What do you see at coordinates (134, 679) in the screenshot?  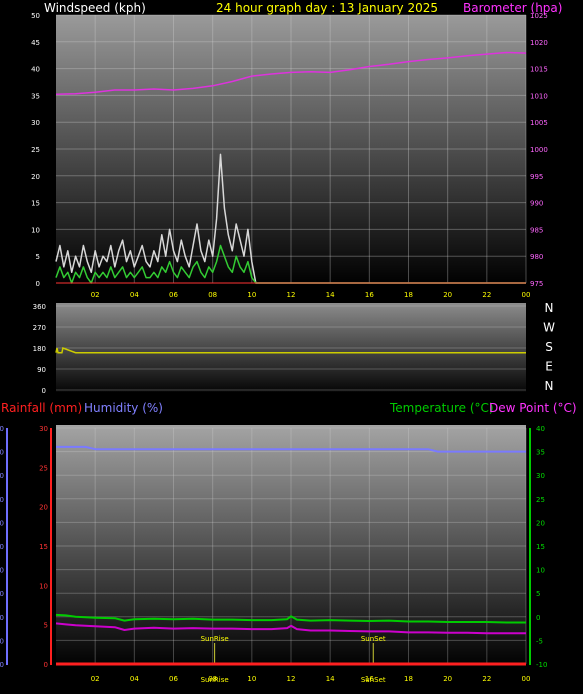 I see `temperature-x-tick-label: 04` at bounding box center [134, 679].